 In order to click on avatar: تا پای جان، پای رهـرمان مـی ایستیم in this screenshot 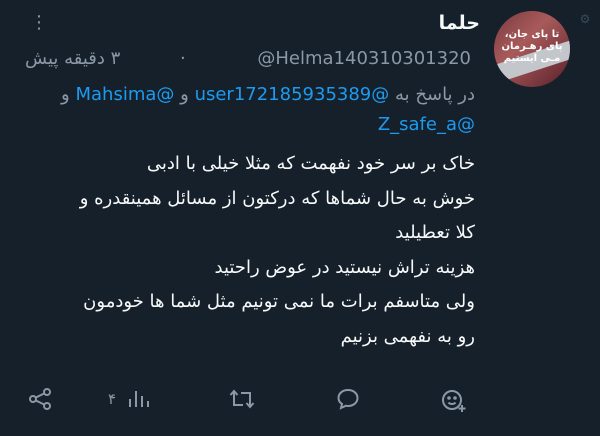, I will do `click(532, 49)`.